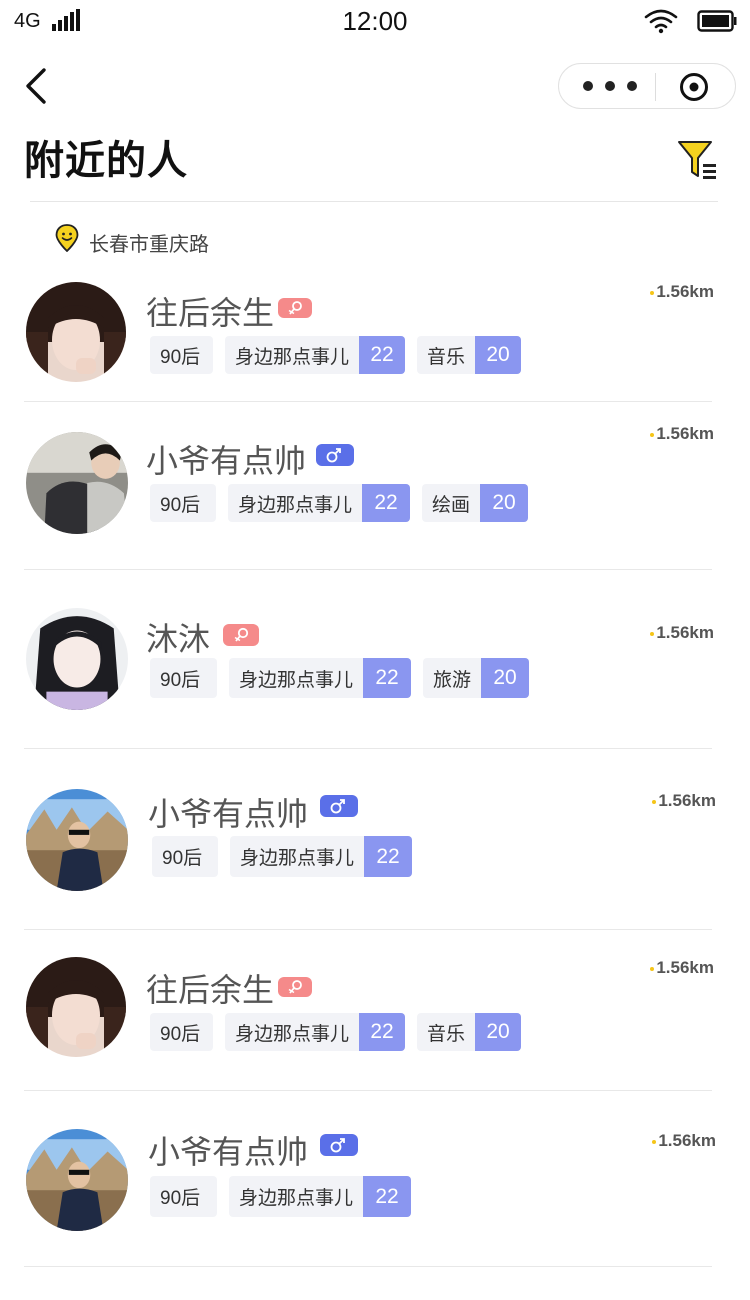 This screenshot has width=750, height=1300. What do you see at coordinates (67, 238) in the screenshot?
I see `location-pin-icon` at bounding box center [67, 238].